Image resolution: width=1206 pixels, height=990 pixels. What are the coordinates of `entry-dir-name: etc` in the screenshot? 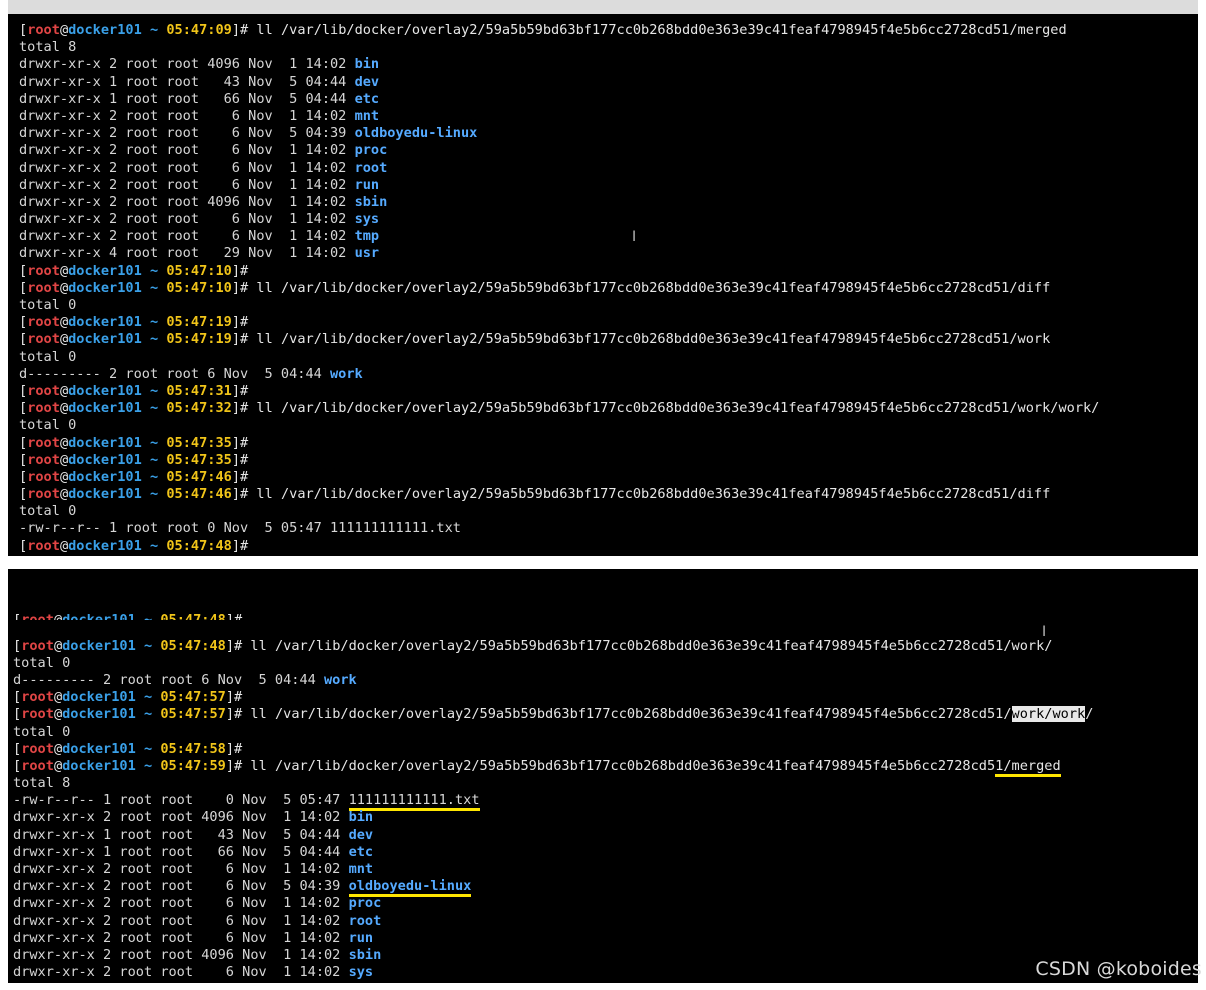 It's located at (367, 98).